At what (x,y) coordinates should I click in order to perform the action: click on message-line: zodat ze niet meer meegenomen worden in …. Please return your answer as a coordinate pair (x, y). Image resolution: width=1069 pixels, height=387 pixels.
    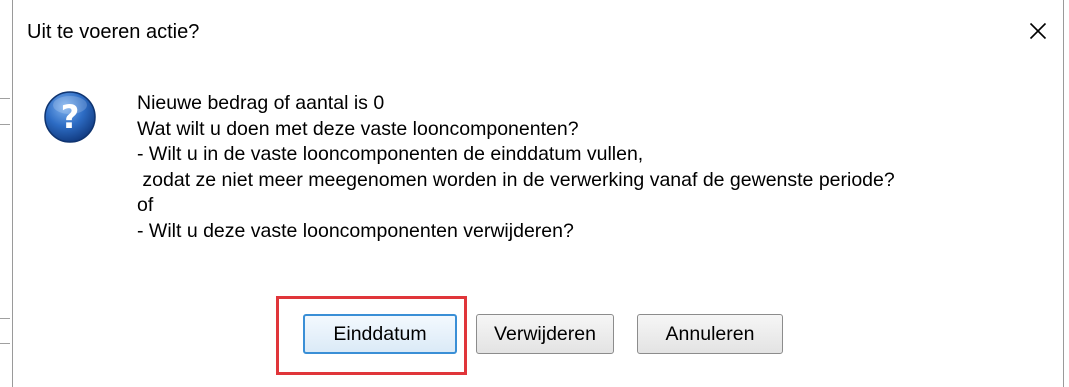
    Looking at the image, I should click on (516, 179).